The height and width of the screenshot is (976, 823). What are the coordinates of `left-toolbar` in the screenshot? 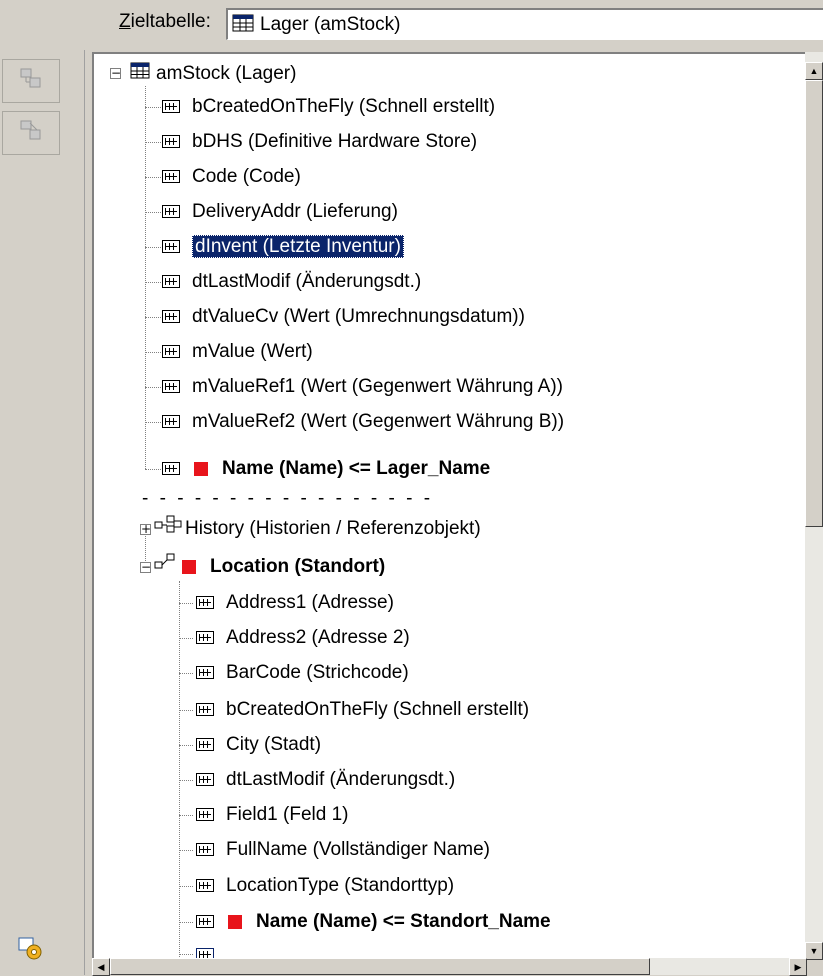 It's located at (42, 512).